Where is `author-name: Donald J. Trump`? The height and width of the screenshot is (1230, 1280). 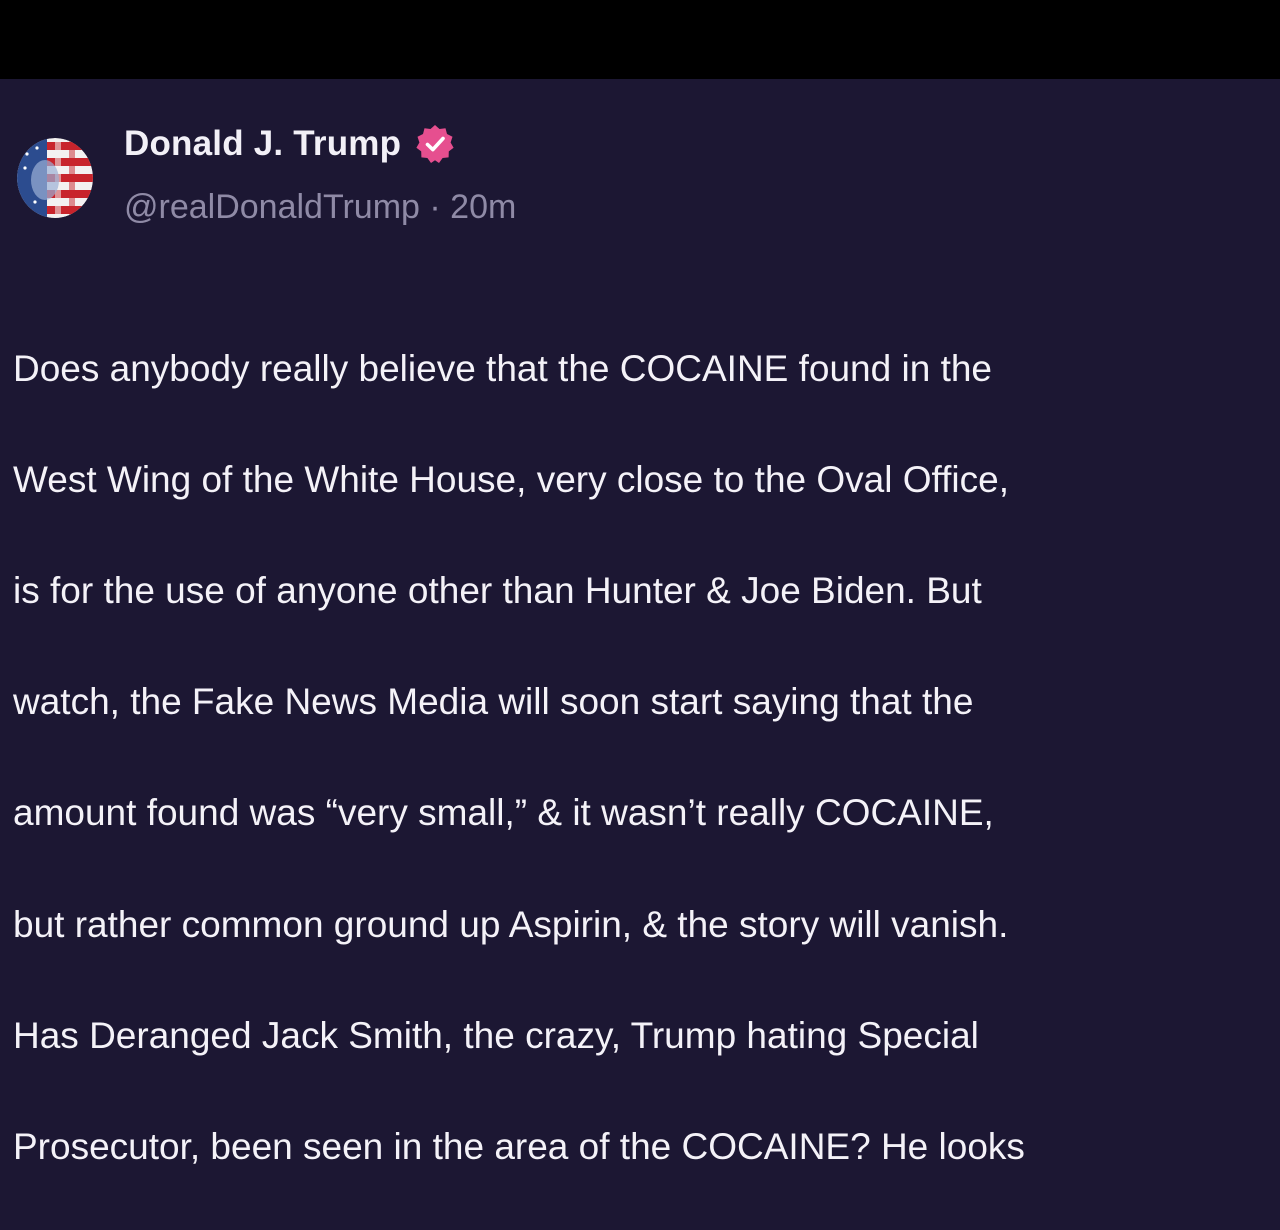 author-name: Donald J. Trump is located at coordinates (262, 144).